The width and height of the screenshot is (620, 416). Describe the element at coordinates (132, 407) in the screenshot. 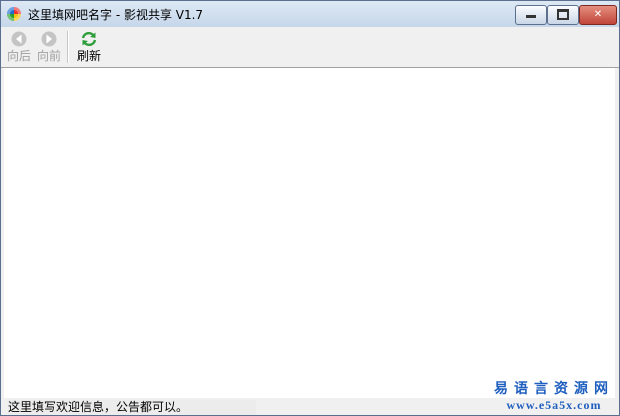

I see `status-text: 这里填写欢迎信息，公告都可以。` at that location.